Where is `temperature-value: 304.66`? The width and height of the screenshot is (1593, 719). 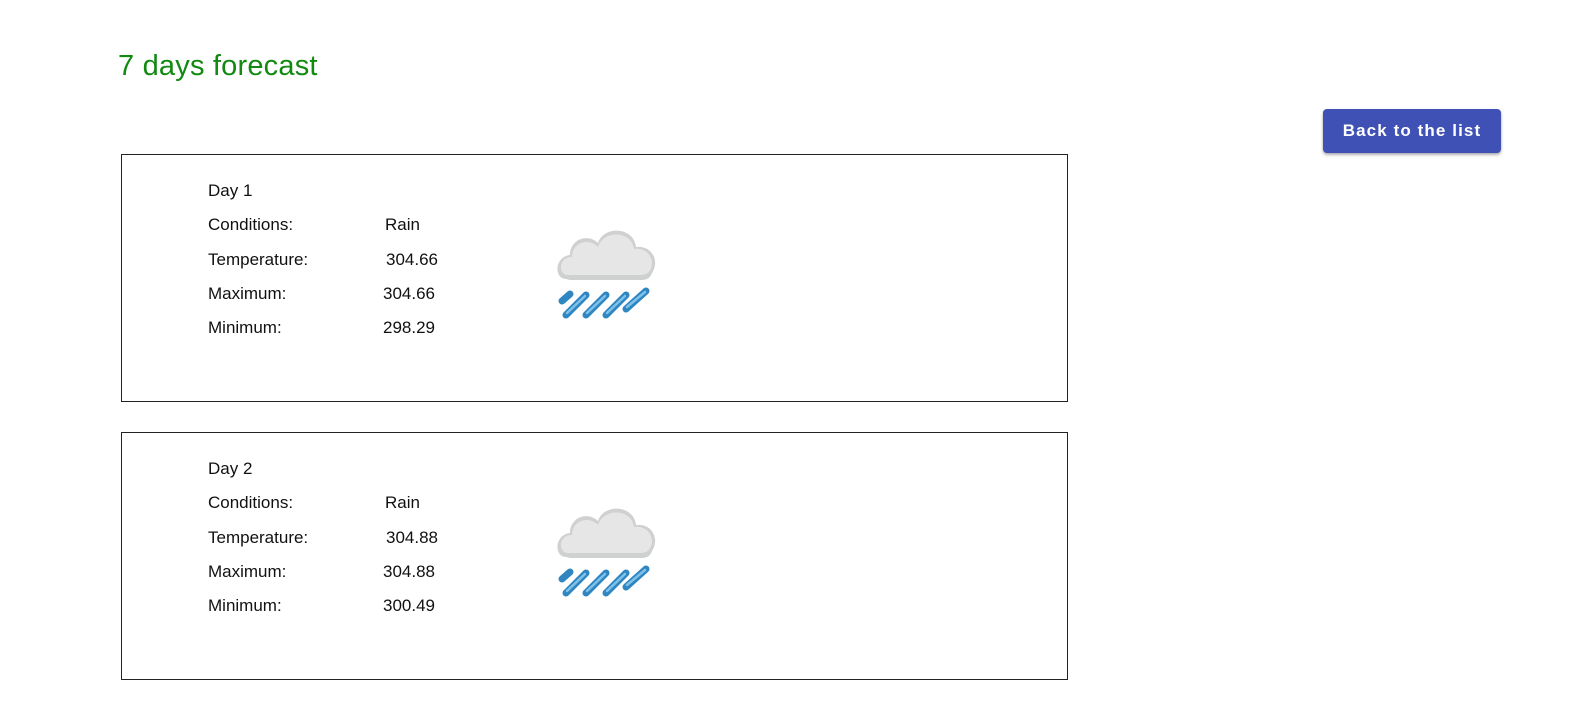 temperature-value: 304.66 is located at coordinates (412, 259).